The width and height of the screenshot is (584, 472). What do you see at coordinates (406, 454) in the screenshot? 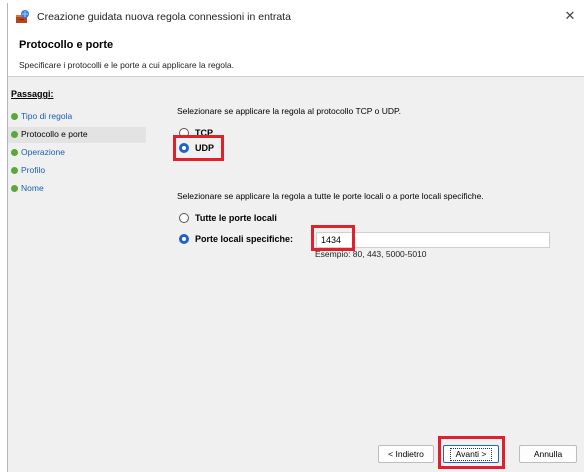
I see `back-button: < Indietro` at bounding box center [406, 454].